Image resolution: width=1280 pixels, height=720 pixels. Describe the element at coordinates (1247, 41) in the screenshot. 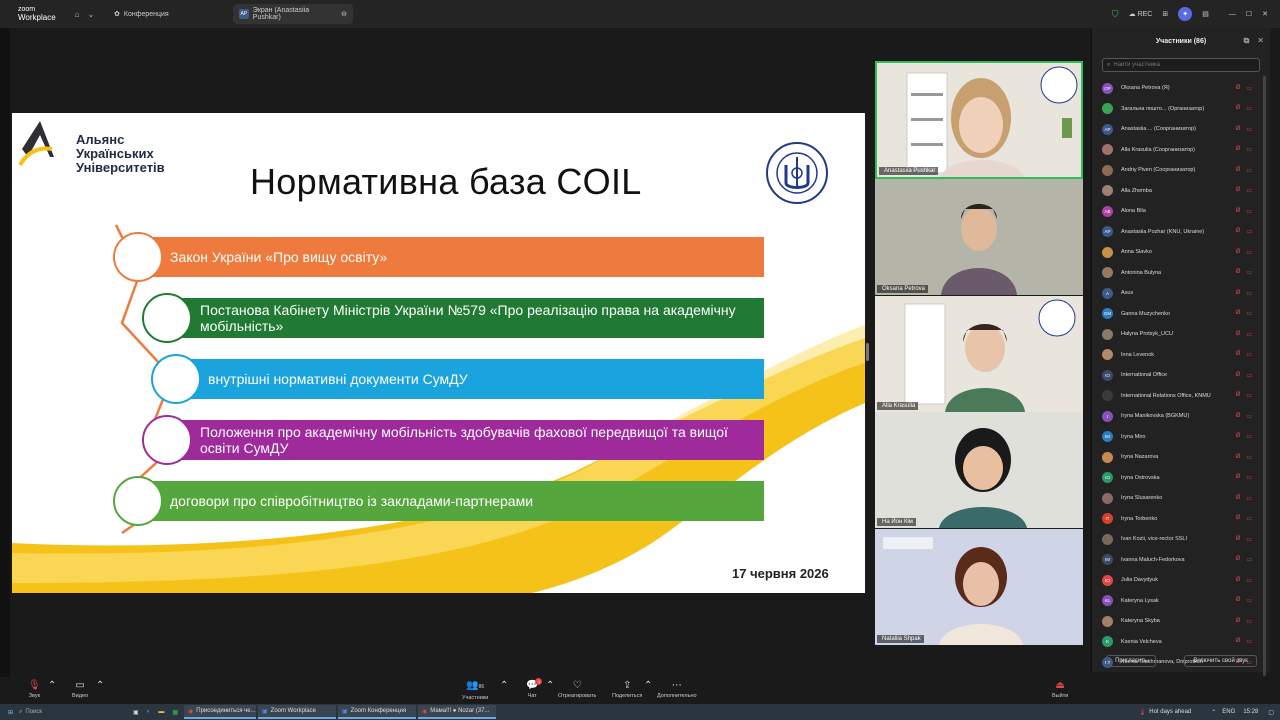

I see `popout-icon: ⧉` at that location.